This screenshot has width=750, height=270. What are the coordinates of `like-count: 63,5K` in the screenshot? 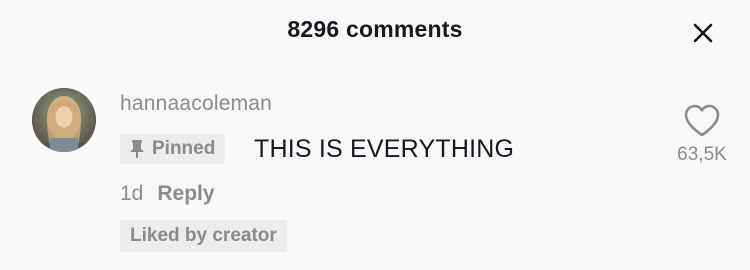 It's located at (702, 154).